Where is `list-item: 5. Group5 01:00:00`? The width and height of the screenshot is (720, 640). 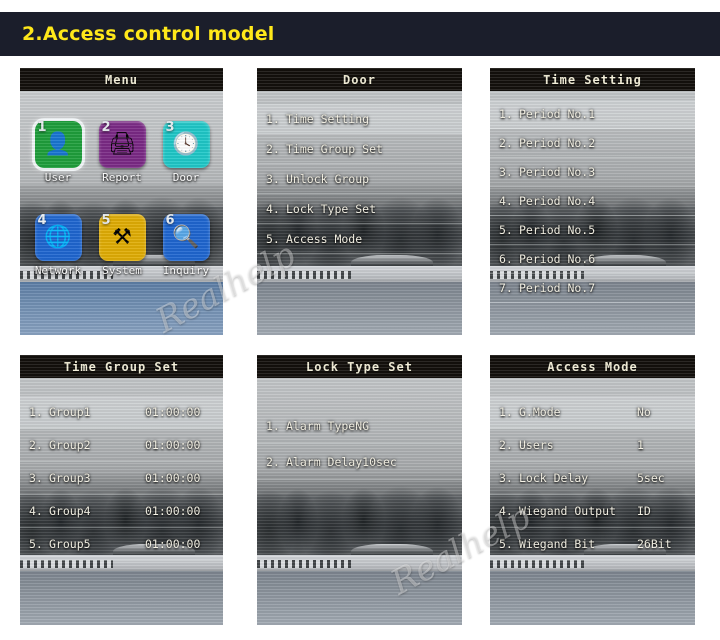 list-item: 5. Group5 01:00:00 is located at coordinates (121, 544).